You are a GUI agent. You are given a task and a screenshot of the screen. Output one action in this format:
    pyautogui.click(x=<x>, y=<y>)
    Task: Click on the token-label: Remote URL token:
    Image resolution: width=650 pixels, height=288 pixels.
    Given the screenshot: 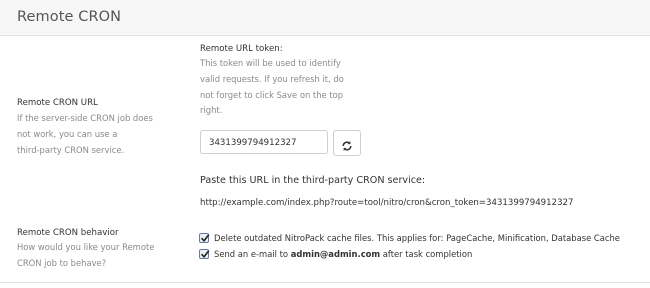 What is the action you would take?
    pyautogui.click(x=241, y=49)
    